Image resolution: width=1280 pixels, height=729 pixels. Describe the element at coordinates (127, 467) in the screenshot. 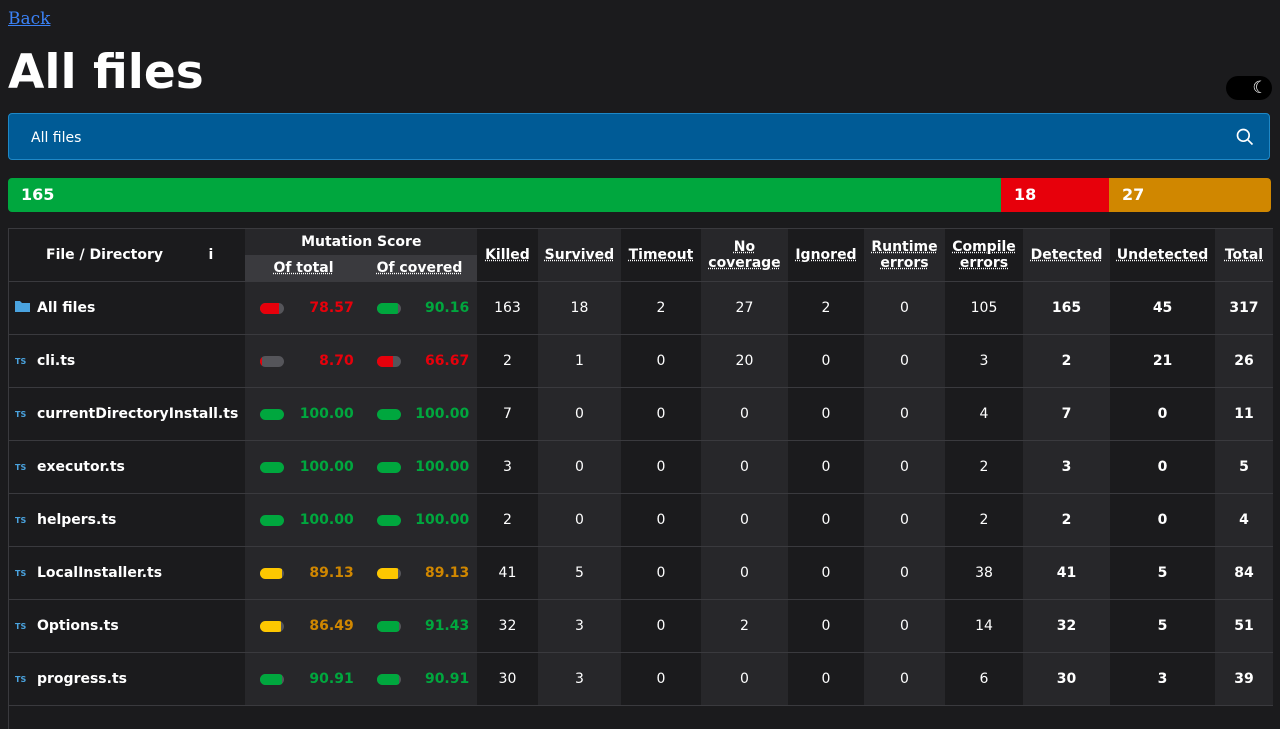

I see `file-name-cell: TS executor.ts` at that location.